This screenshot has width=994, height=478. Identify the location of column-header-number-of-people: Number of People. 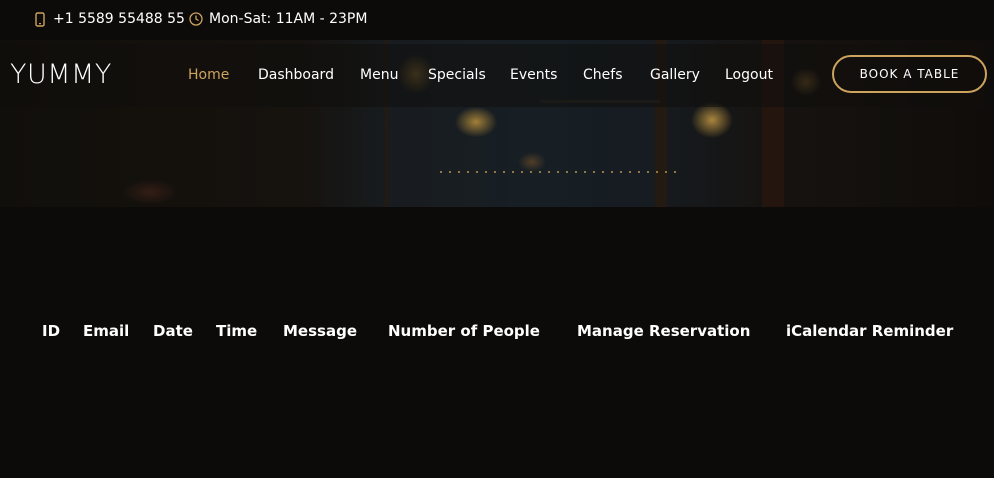
(464, 331).